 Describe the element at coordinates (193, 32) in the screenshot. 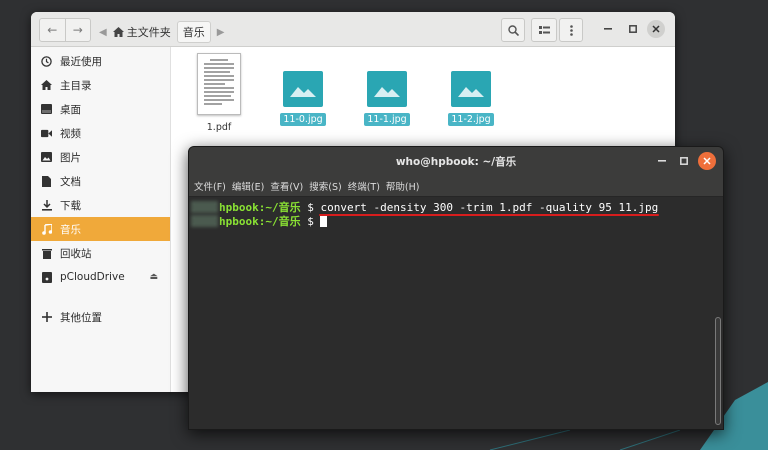

I see `breadcrumb-current: 音乐` at that location.